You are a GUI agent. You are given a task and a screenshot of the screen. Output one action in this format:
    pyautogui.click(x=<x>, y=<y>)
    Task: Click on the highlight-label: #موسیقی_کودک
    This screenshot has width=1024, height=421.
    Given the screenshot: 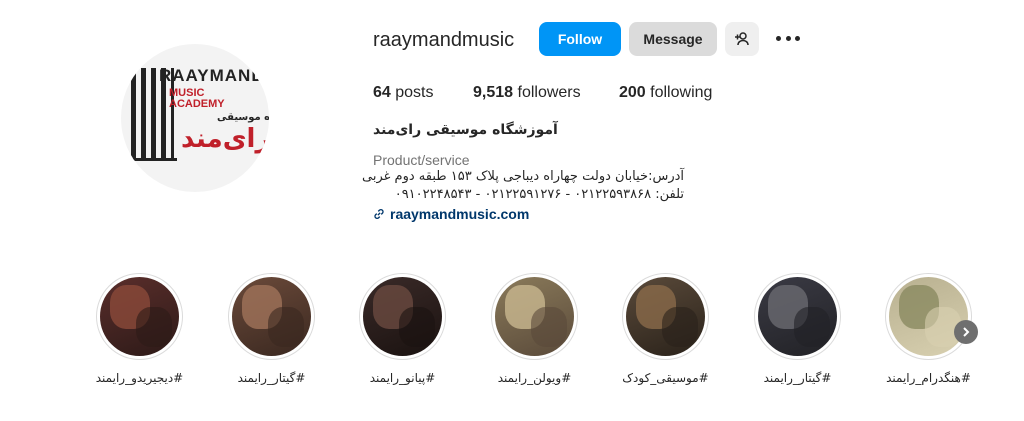 What is the action you would take?
    pyautogui.click(x=665, y=378)
    